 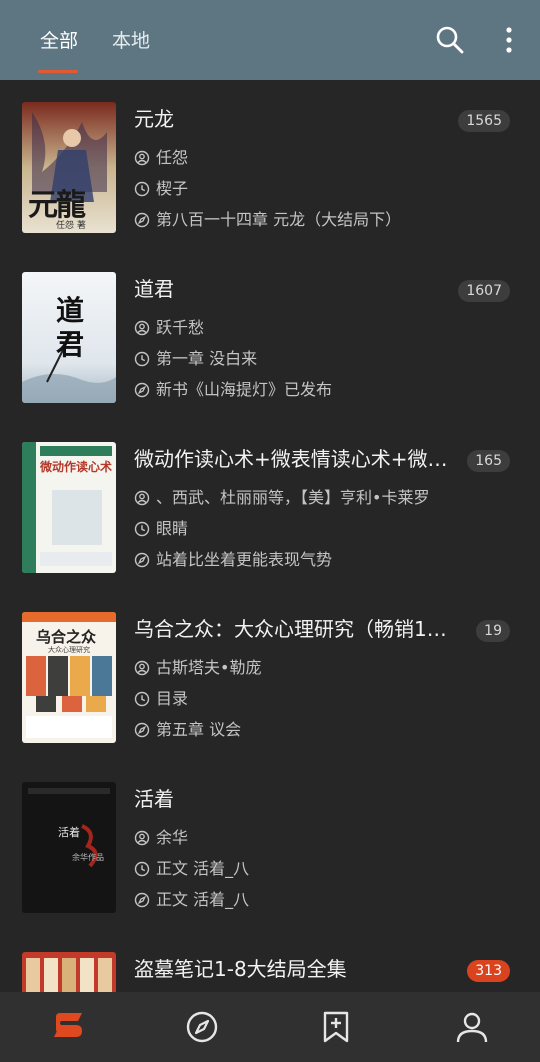 I want to click on book-title: 乌合之众：大众心理研究（畅销100年）, so click(x=294, y=629).